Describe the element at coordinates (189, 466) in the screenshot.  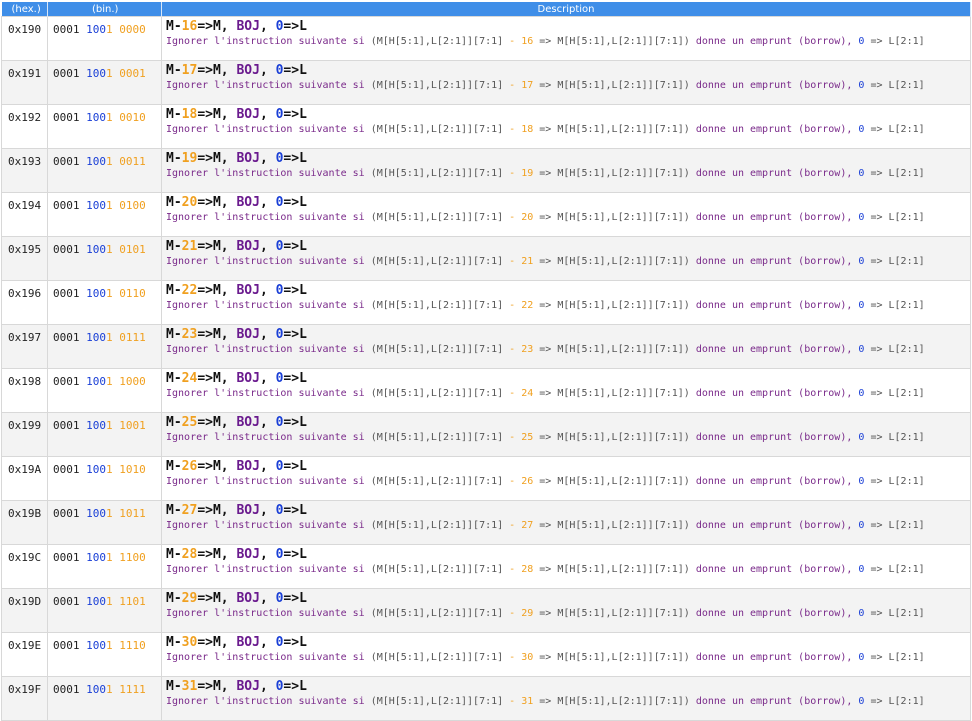
I see `mnemo-number: 26` at that location.